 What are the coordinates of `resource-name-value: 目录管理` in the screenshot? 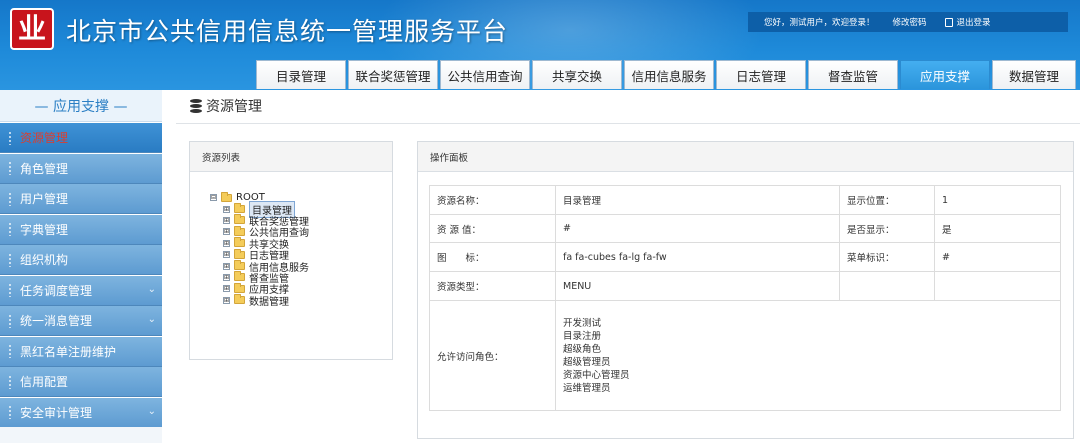 It's located at (697, 200).